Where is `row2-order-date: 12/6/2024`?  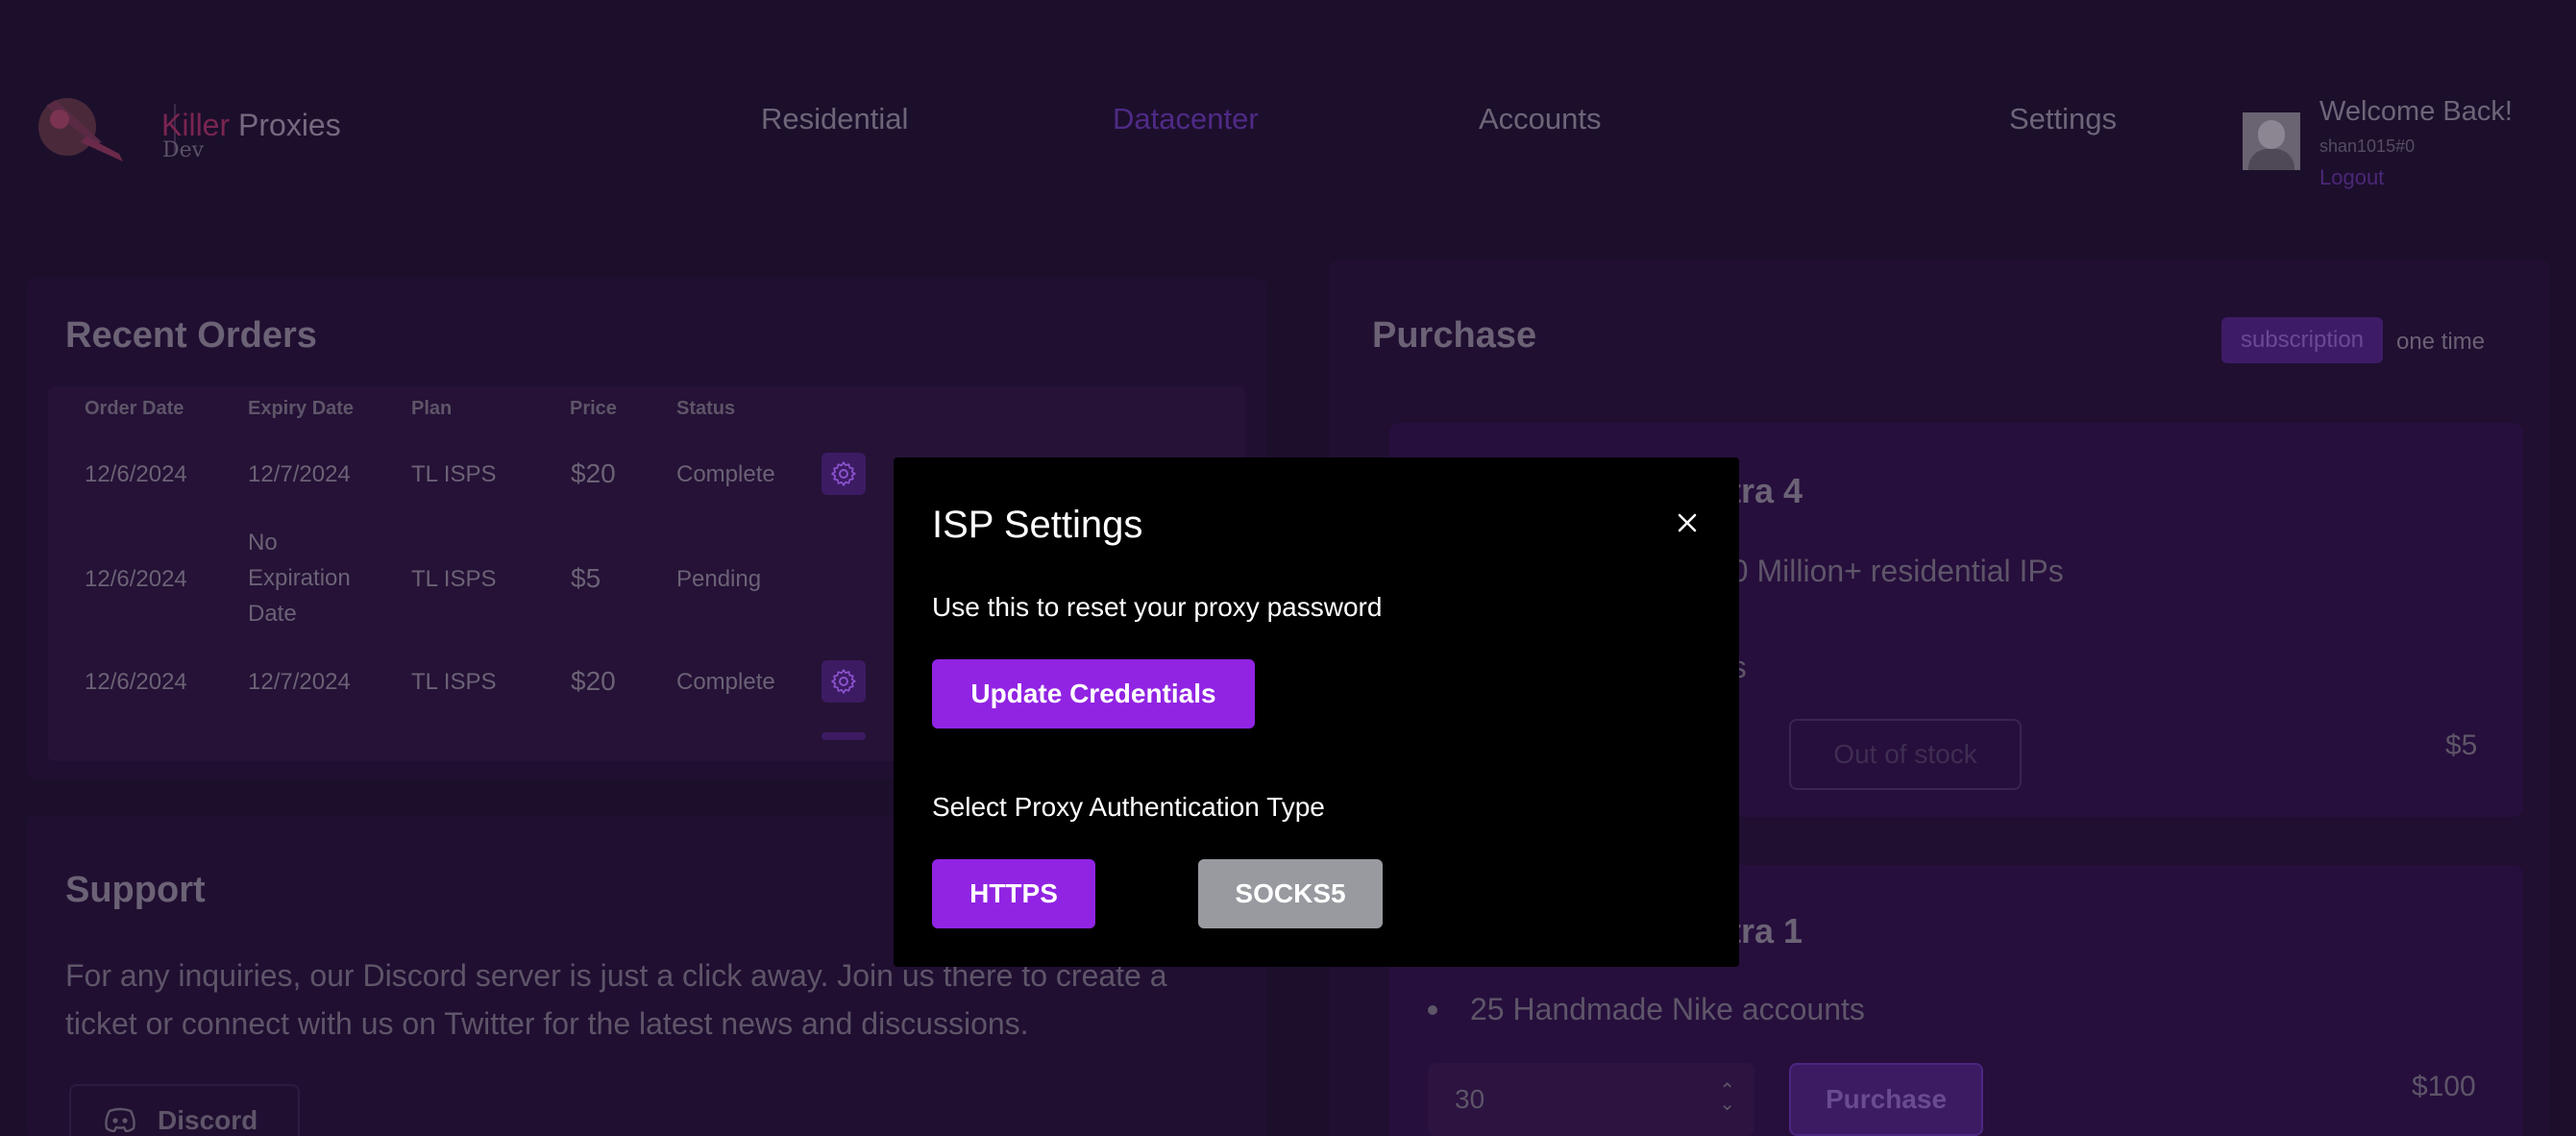
row2-order-date: 12/6/2024 is located at coordinates (136, 579).